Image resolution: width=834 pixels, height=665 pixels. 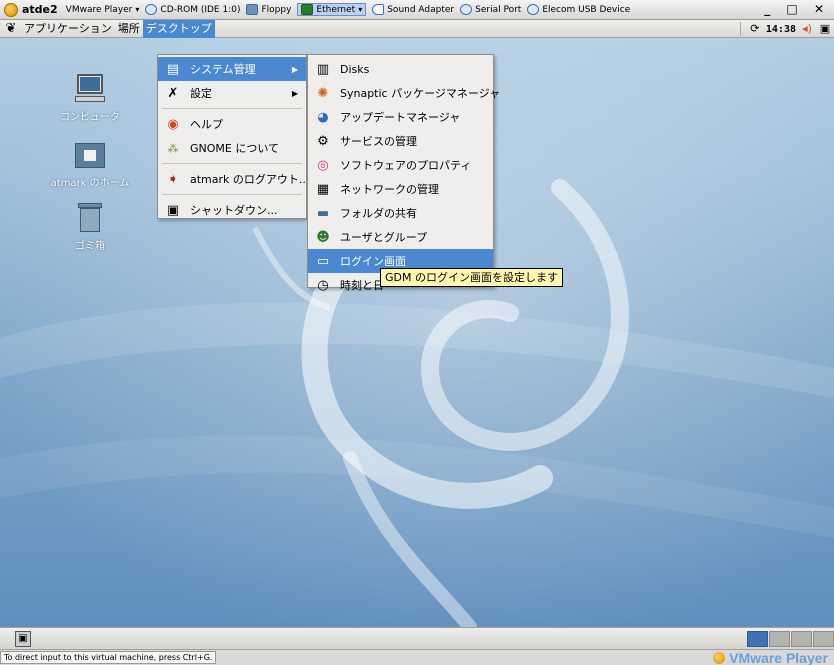 What do you see at coordinates (90, 89) in the screenshot?
I see `computer-icon` at bounding box center [90, 89].